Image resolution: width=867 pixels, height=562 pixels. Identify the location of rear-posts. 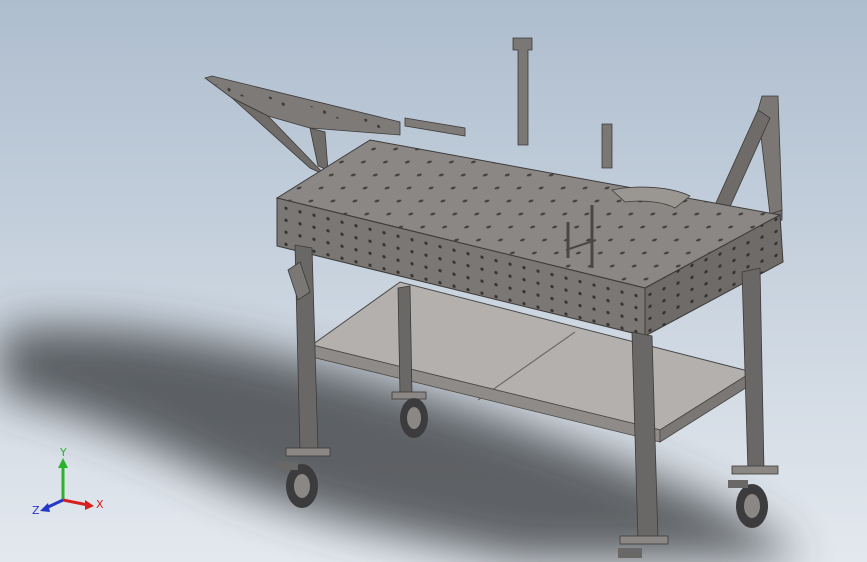
(508, 103).